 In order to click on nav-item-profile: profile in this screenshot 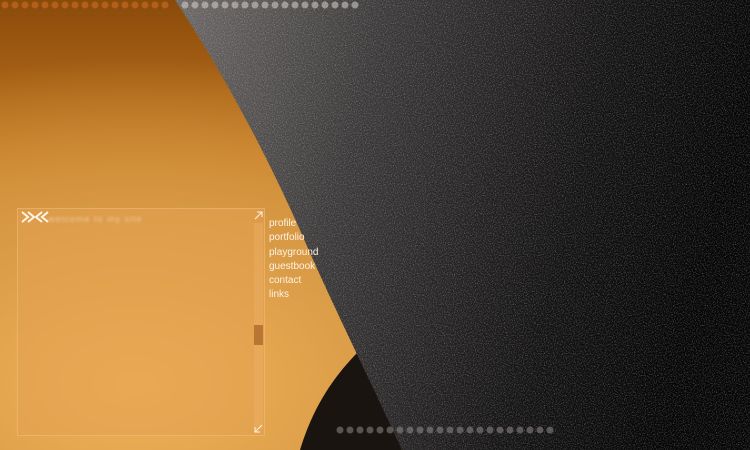, I will do `click(293, 224)`.